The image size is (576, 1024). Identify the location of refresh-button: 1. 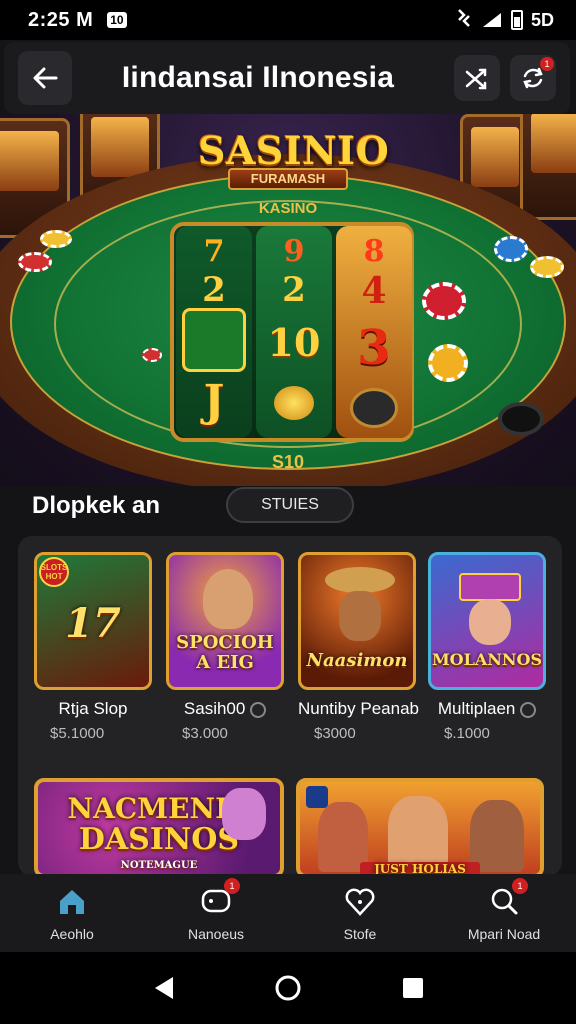
(533, 78).